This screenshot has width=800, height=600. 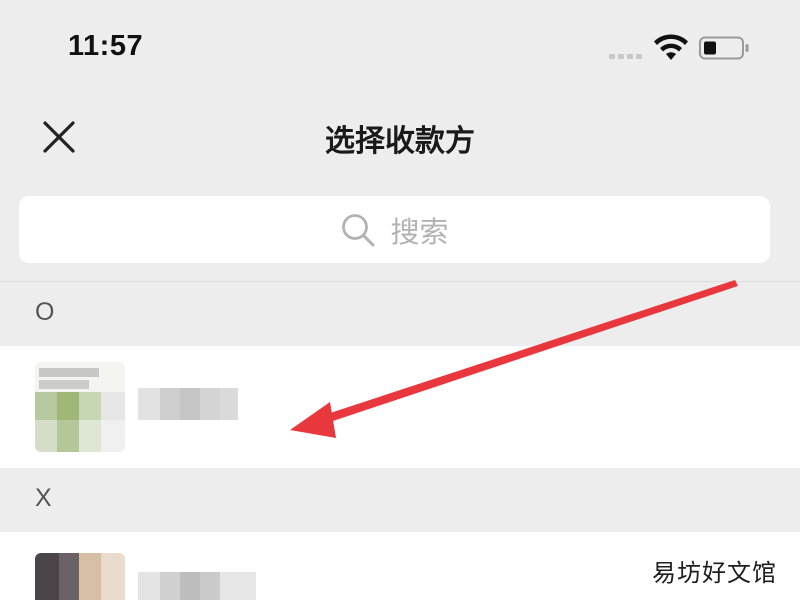 What do you see at coordinates (628, 56) in the screenshot?
I see `signal-icon` at bounding box center [628, 56].